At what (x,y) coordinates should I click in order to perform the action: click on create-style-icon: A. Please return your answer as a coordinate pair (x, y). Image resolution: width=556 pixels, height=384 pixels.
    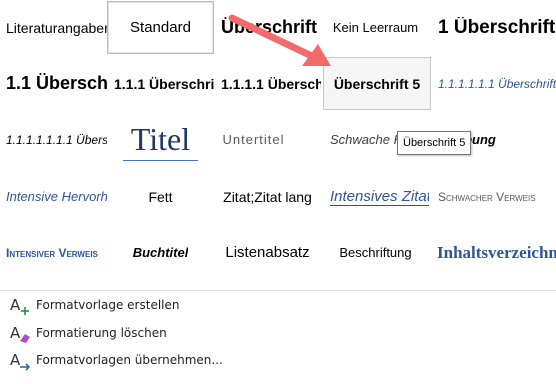
    Looking at the image, I should click on (20, 305).